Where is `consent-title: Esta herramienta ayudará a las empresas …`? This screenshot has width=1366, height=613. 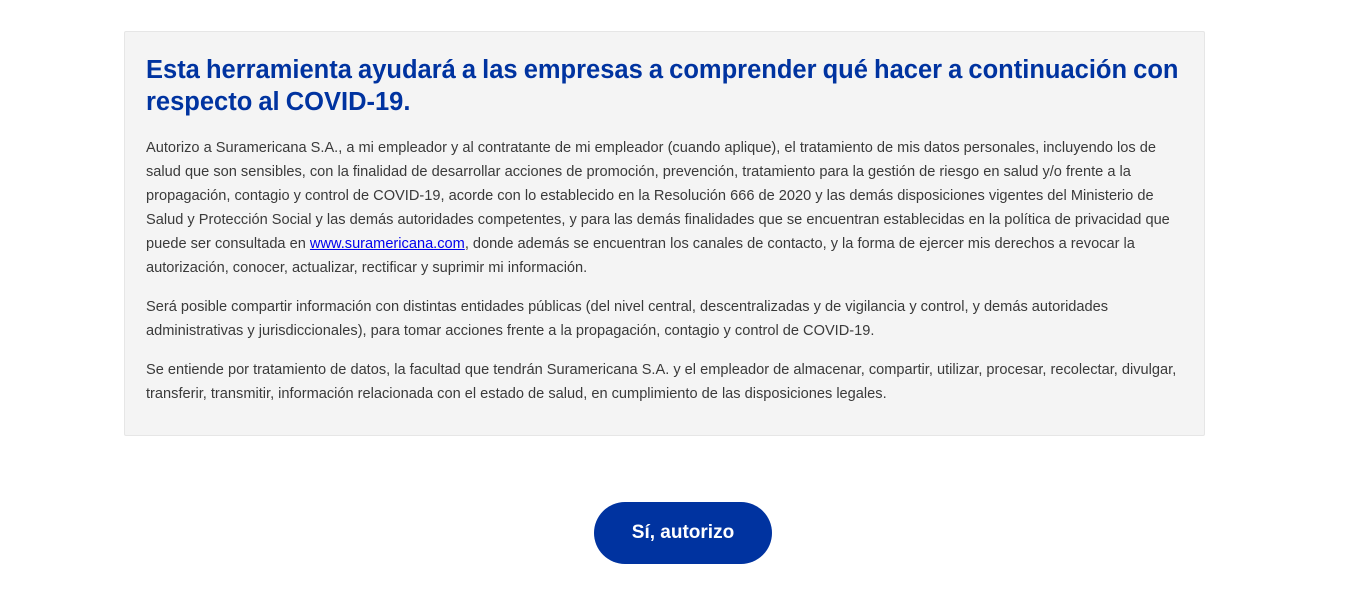 consent-title: Esta herramienta ayudará a las empresas … is located at coordinates (662, 86).